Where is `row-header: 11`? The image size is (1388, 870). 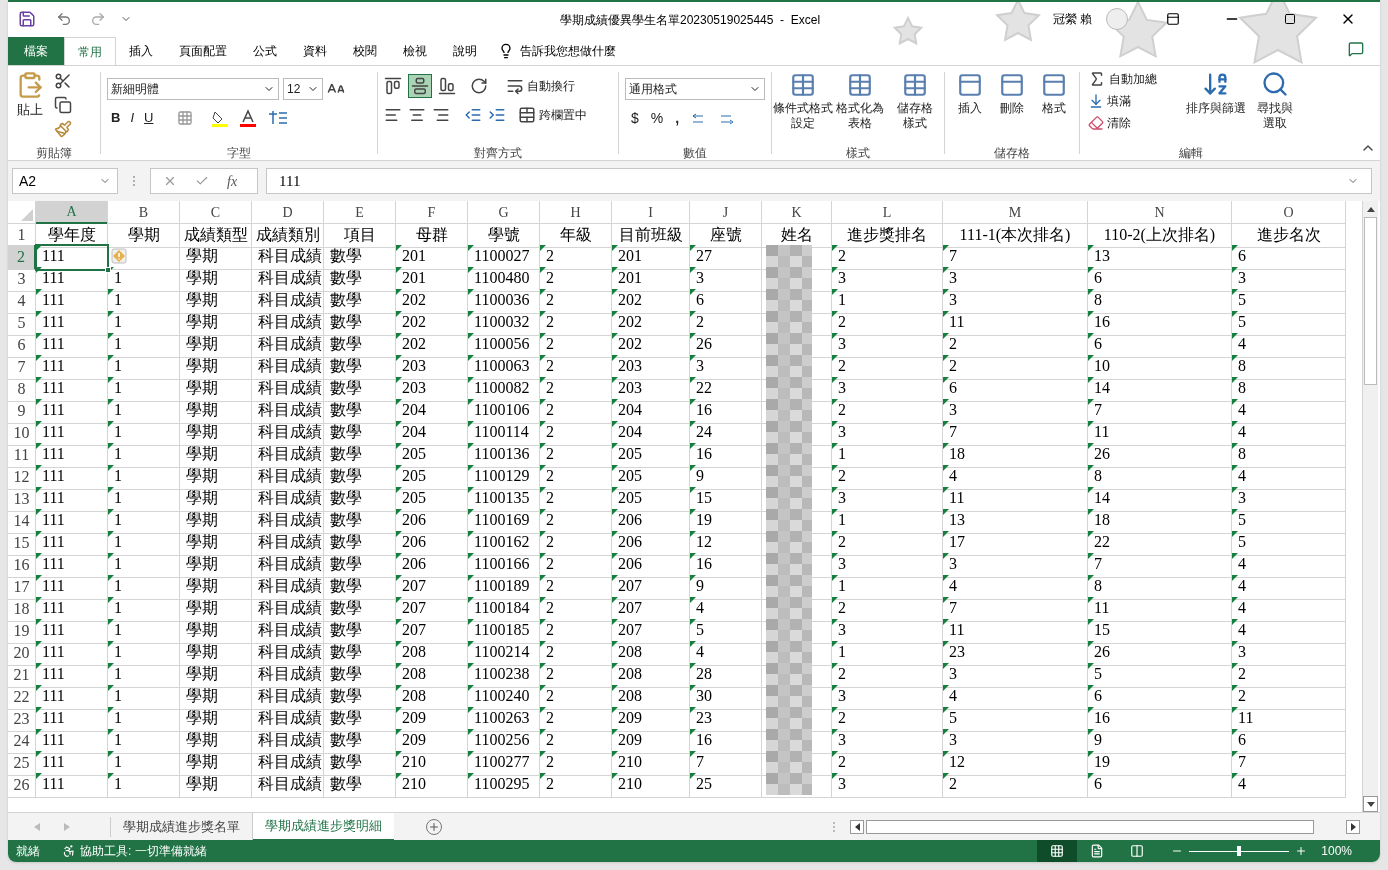
row-header: 11 is located at coordinates (22, 455).